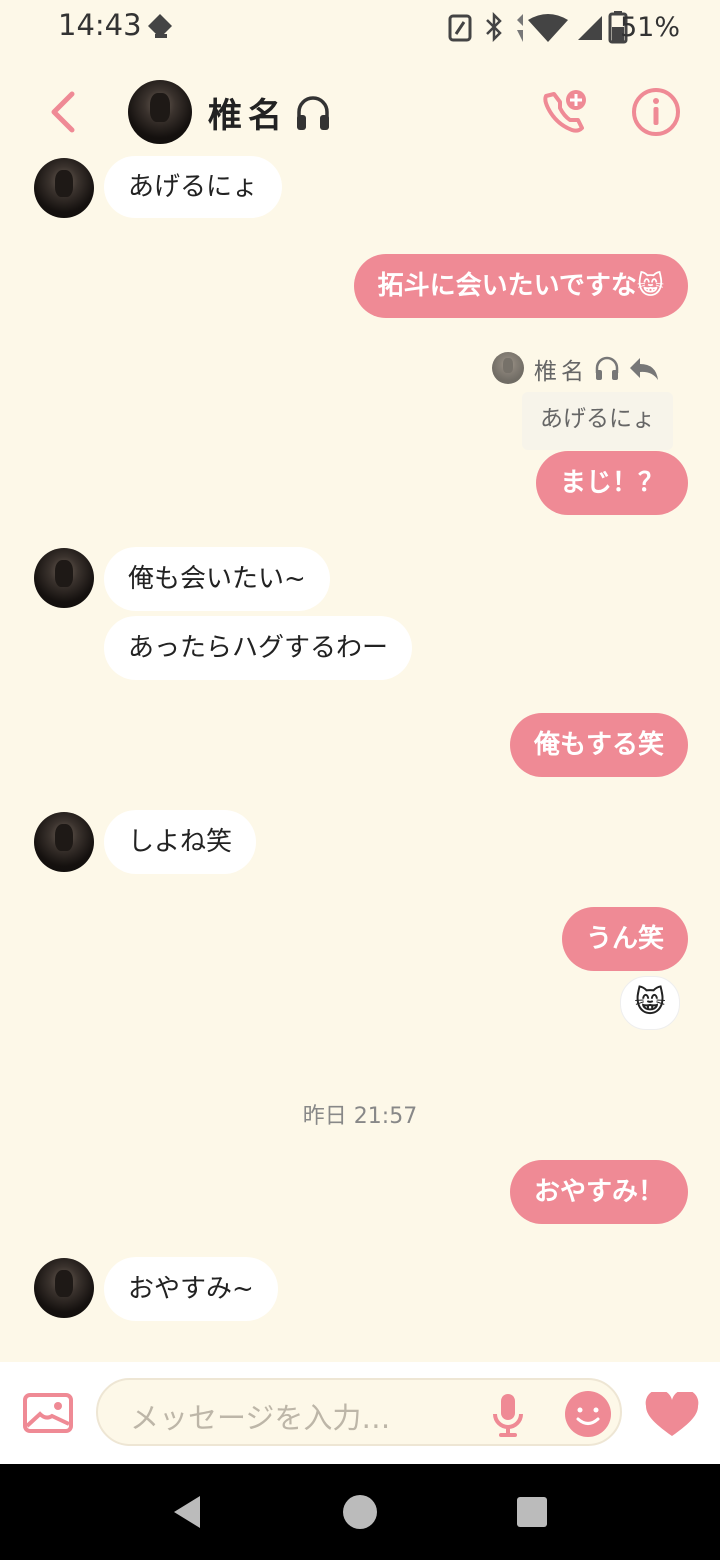 Image resolution: width=720 pixels, height=1560 pixels. I want to click on recents-nav-icon, so click(532, 1512).